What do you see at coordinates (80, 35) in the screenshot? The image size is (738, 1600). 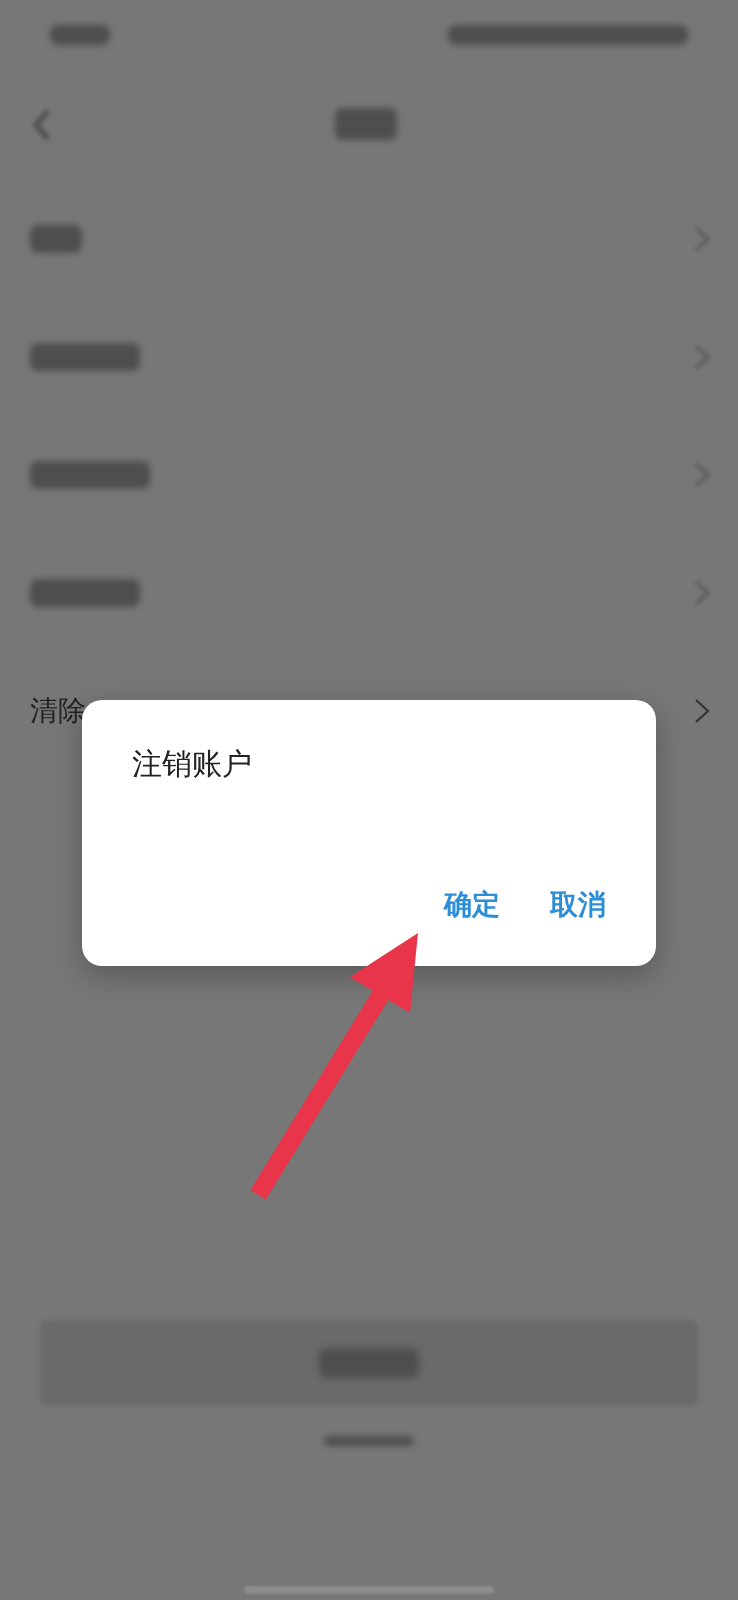 I see `blurred-status-time` at bounding box center [80, 35].